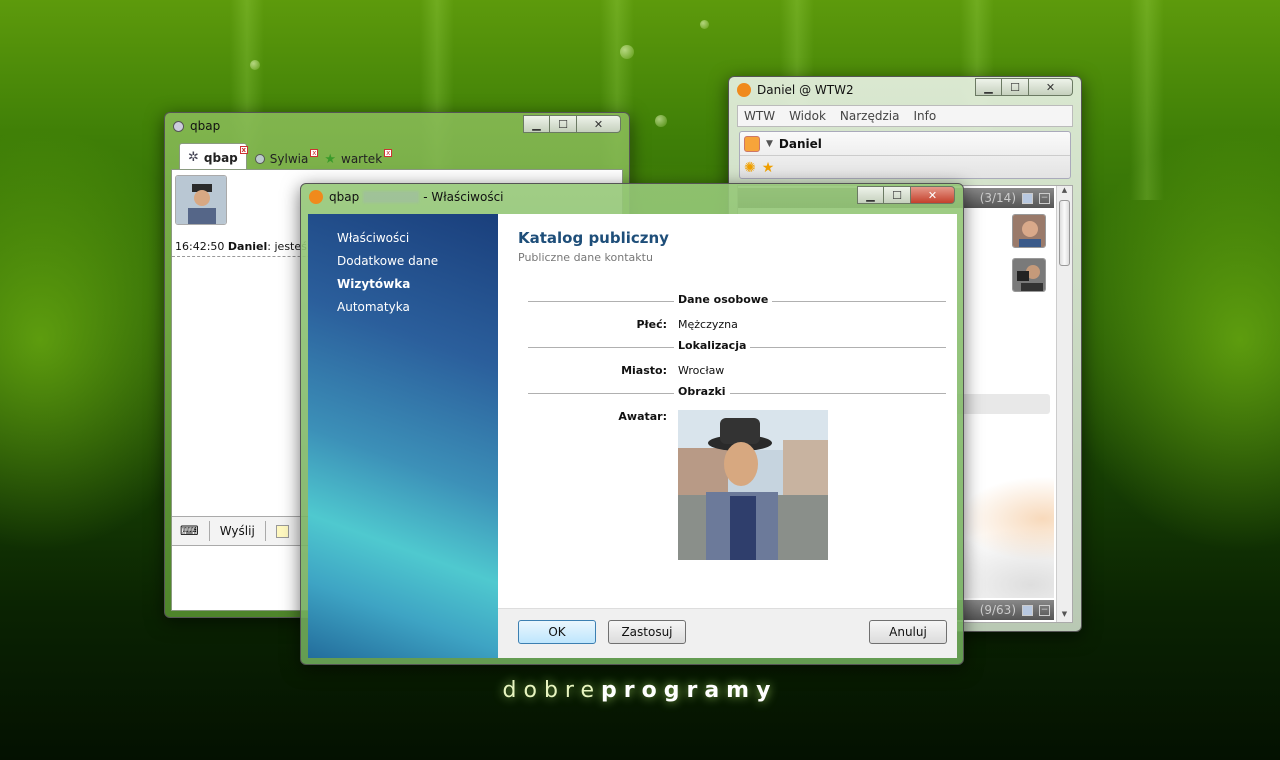 The height and width of the screenshot is (760, 1280). Describe the element at coordinates (387, 261) in the screenshot. I see `nav-item-dodatkowe-dane: Dodatkowe dane` at that location.